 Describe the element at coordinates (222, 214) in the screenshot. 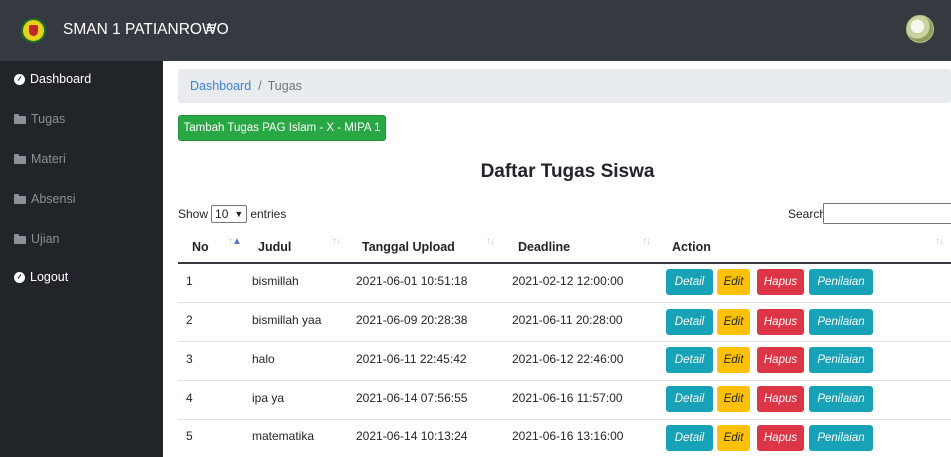

I see `entries-select-value: 10` at that location.